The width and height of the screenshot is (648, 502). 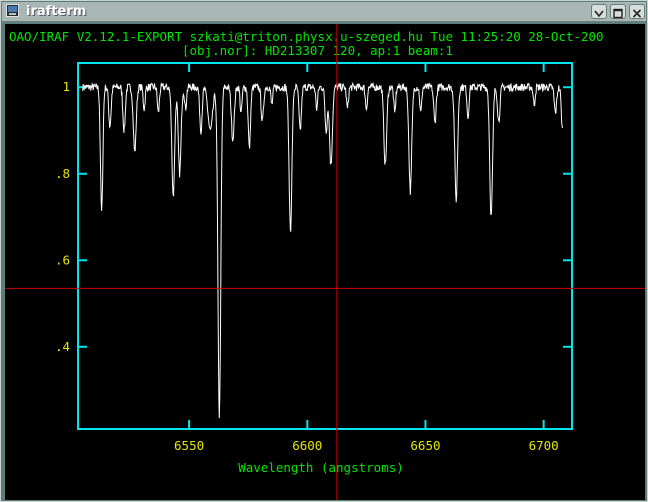 I want to click on close-icon, so click(x=637, y=13).